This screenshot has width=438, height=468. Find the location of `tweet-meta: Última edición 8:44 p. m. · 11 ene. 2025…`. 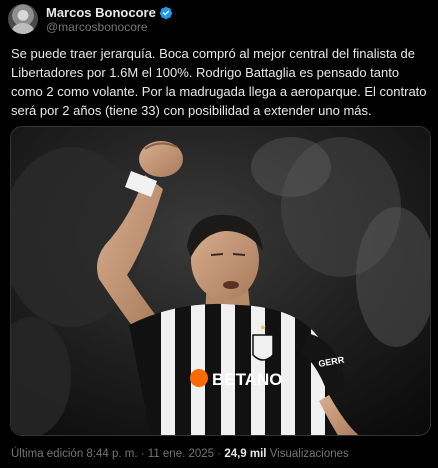

tweet-meta: Última edición 8:44 p. m. · 11 ene. 2025… is located at coordinates (180, 454).